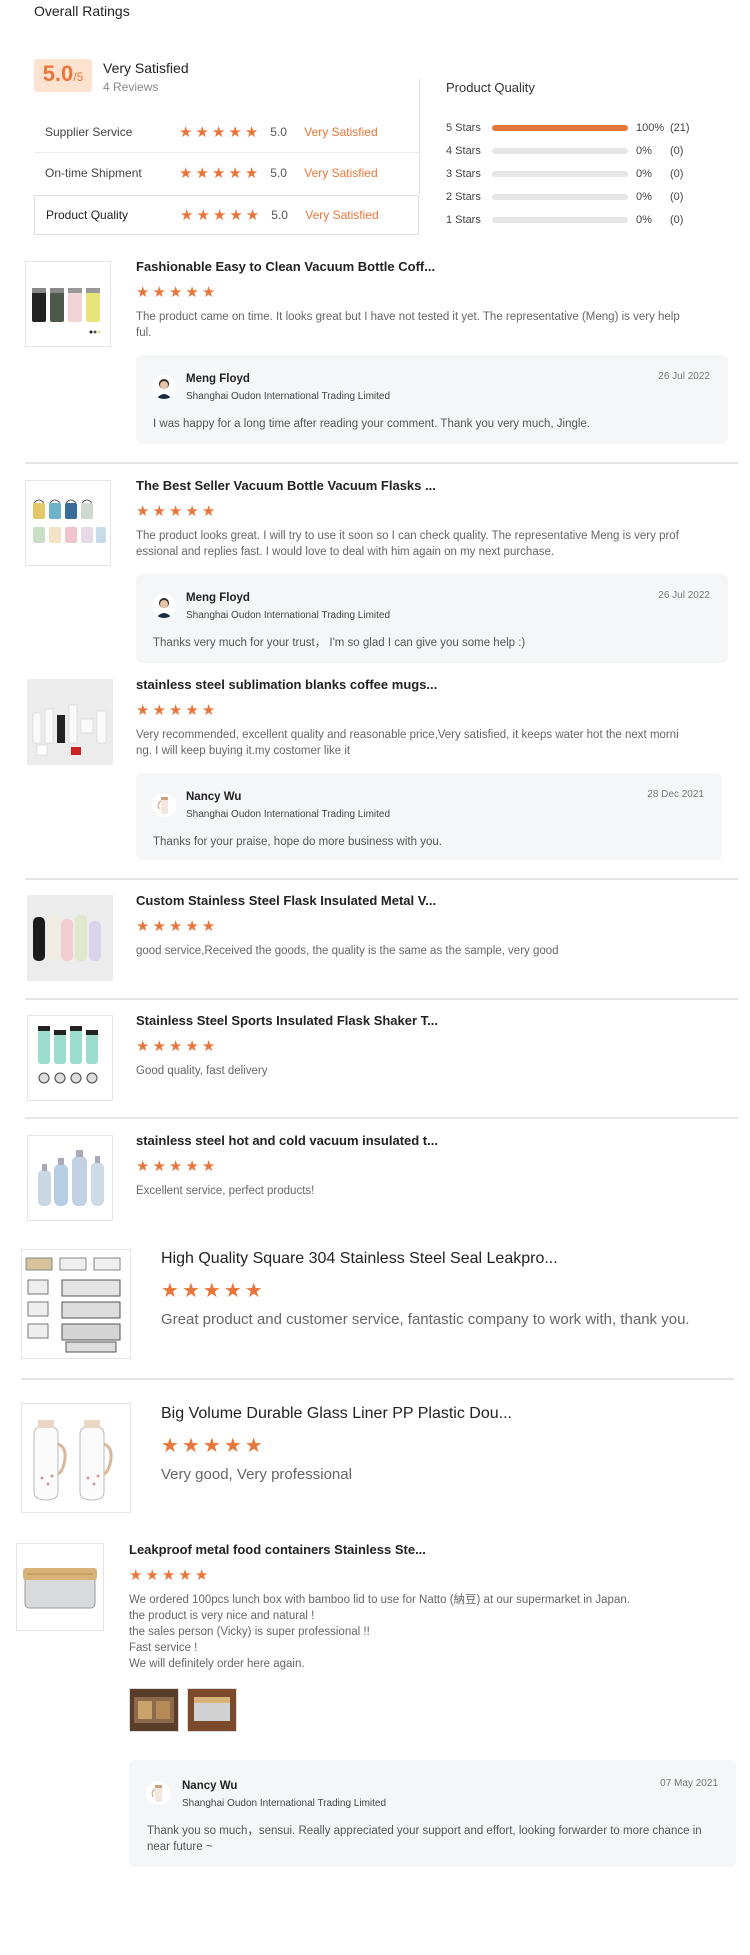 Image resolution: width=750 pixels, height=1955 pixels. I want to click on comment-line: Fast service !, so click(163, 1648).